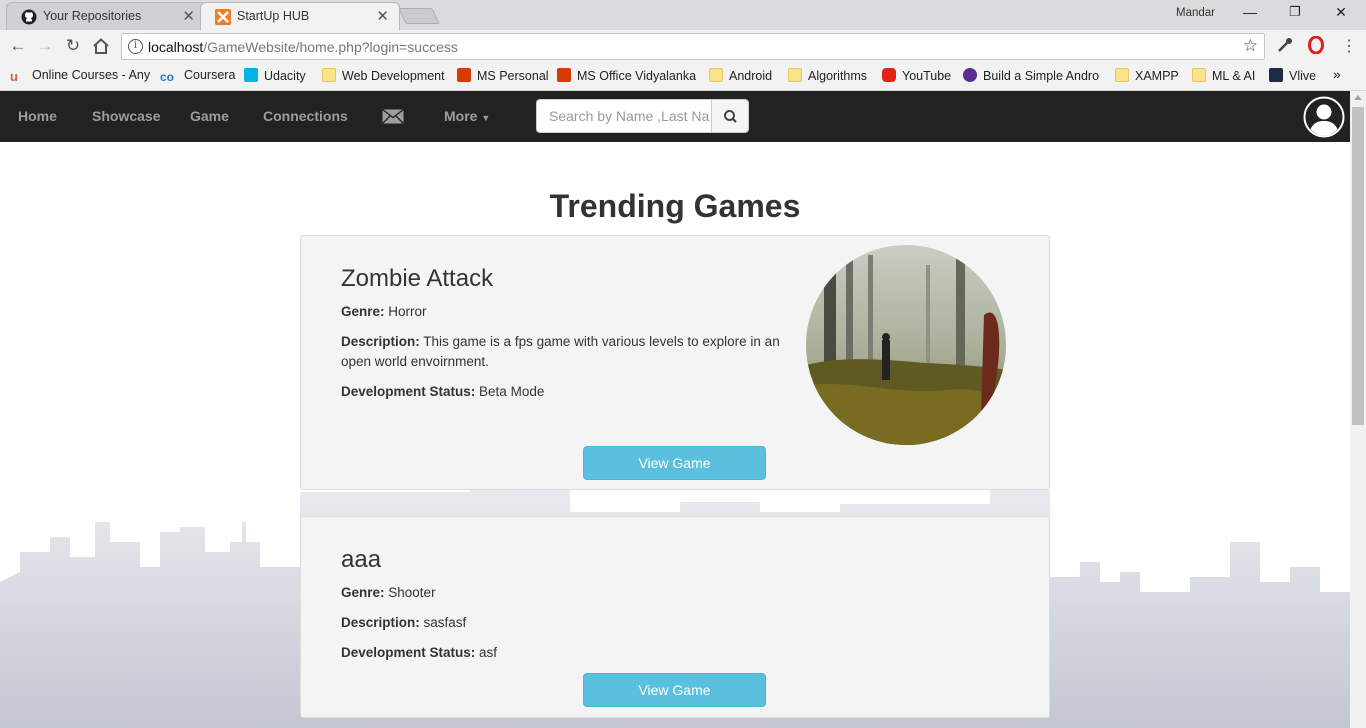 The width and height of the screenshot is (1366, 728). Describe the element at coordinates (1295, 12) in the screenshot. I see `restore-icon: ❐` at that location.